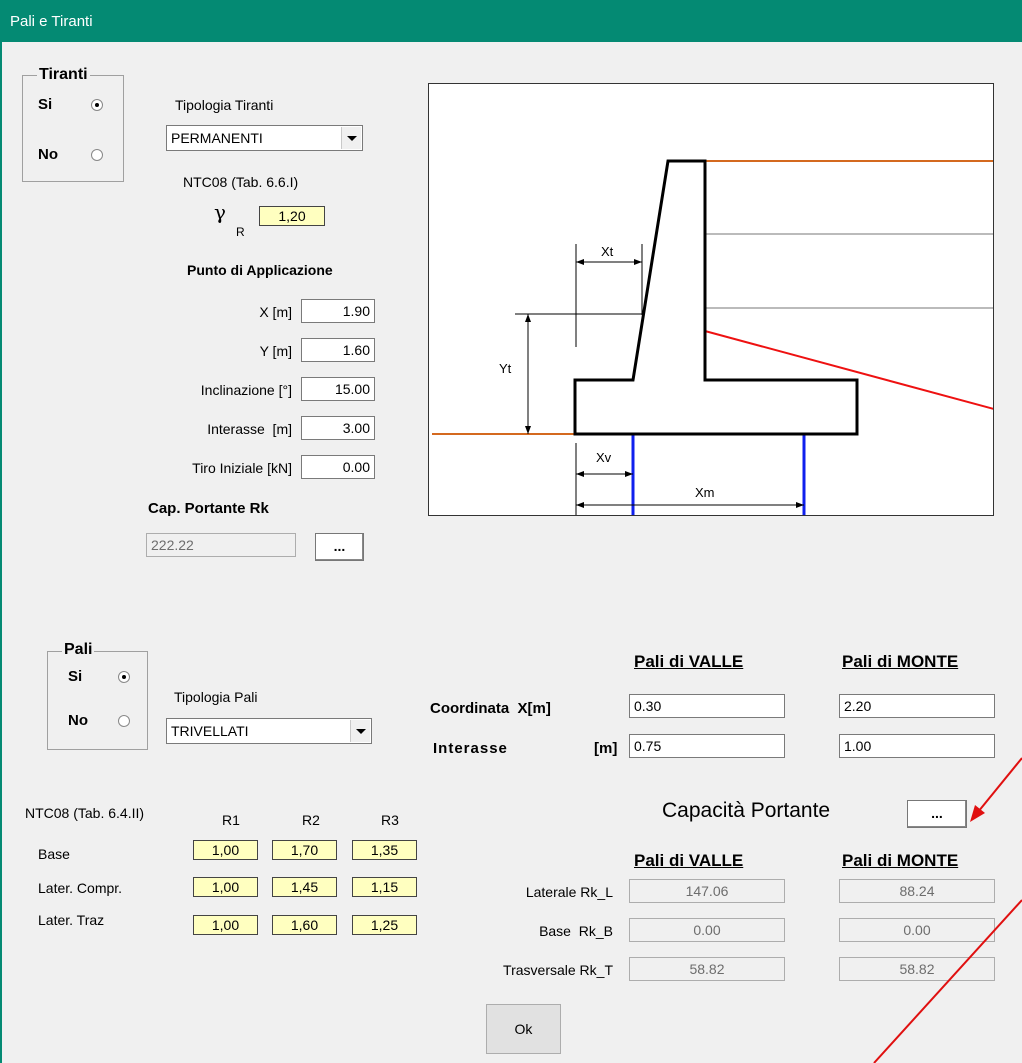 This screenshot has height=1063, width=1022. Describe the element at coordinates (73, 128) in the screenshot. I see `tiranti-groupbox` at that location.